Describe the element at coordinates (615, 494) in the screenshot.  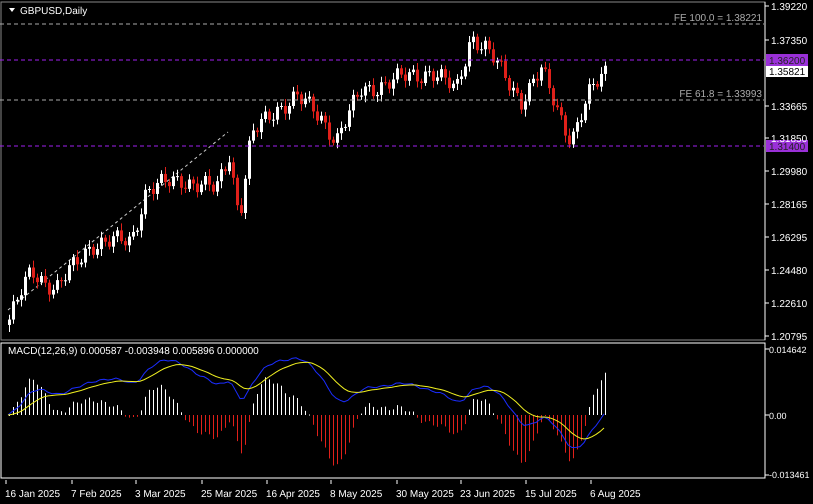
I see `time-axis-label: 6 Aug 2025` at that location.